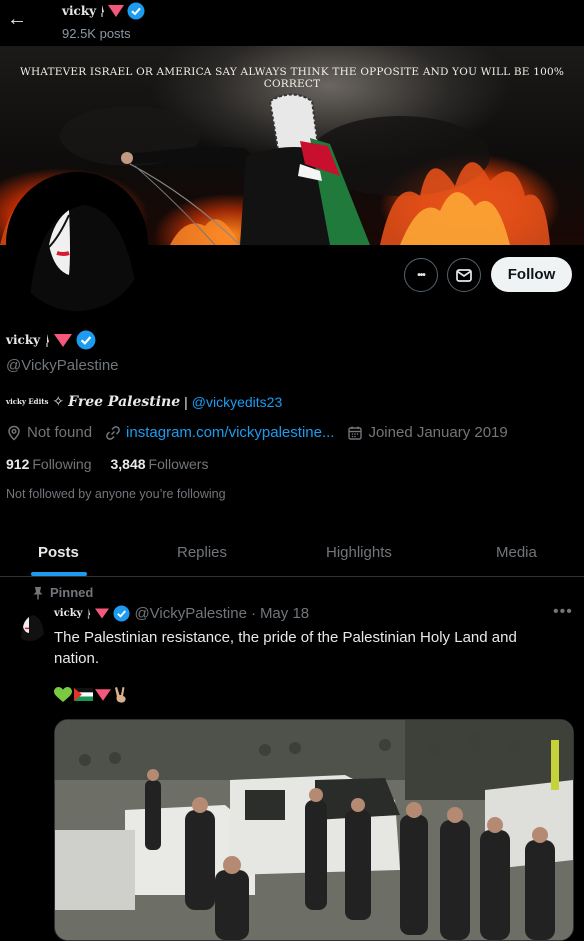  I want to click on victory-hand-icon, so click(120, 695).